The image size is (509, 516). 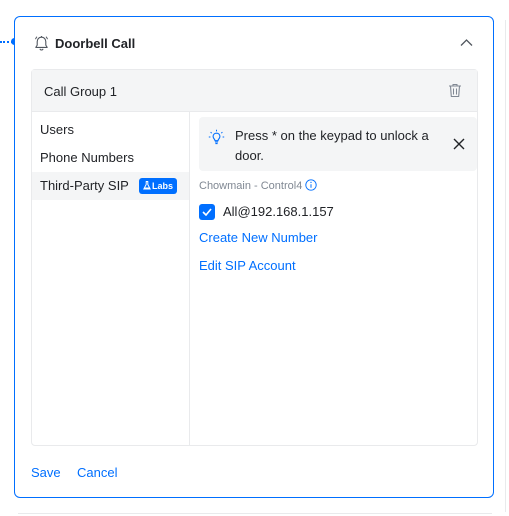 I want to click on nav-item-label: Users, so click(x=57, y=129).